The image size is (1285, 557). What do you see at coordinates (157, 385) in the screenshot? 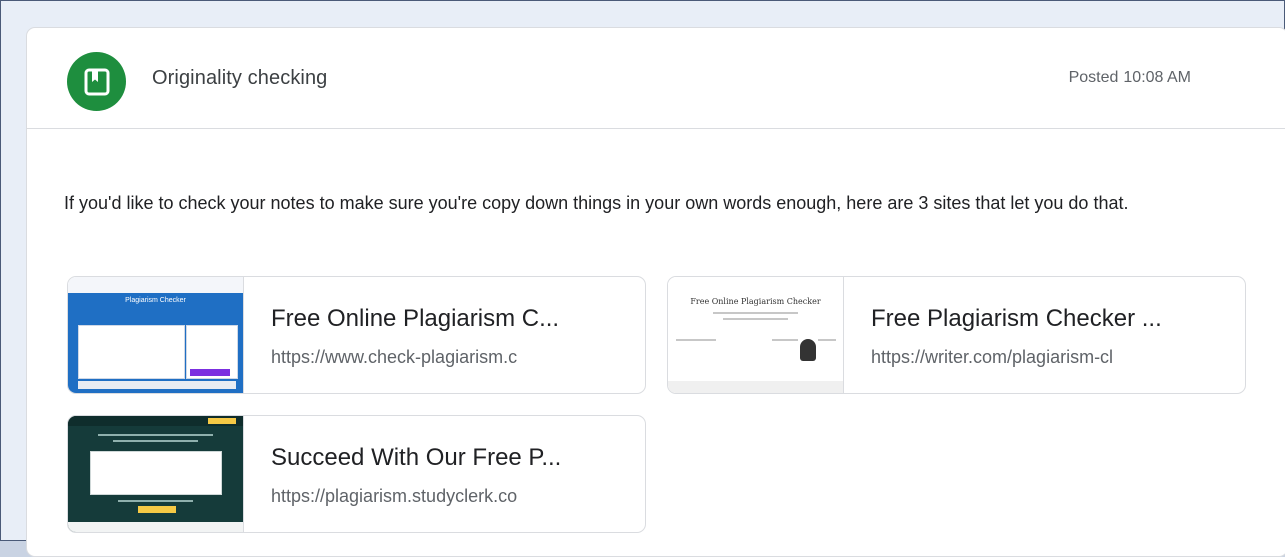
I see `thumbnail-bar` at bounding box center [157, 385].